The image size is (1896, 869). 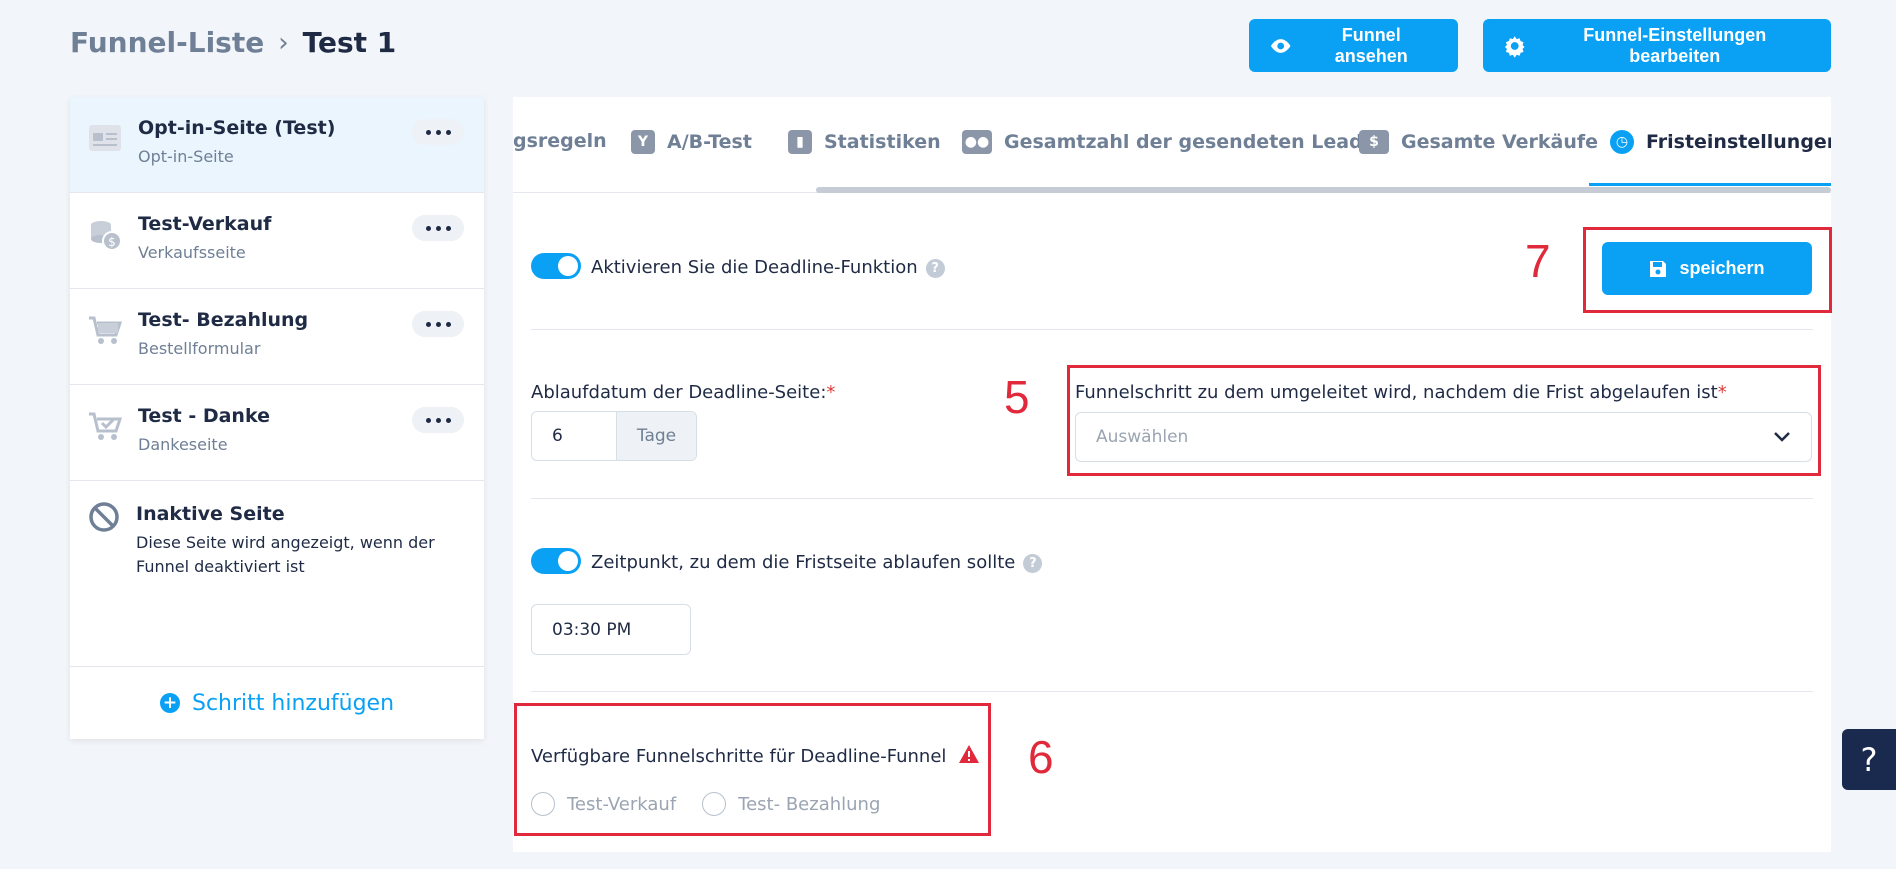 I want to click on cart-icon, so click(x=105, y=330).